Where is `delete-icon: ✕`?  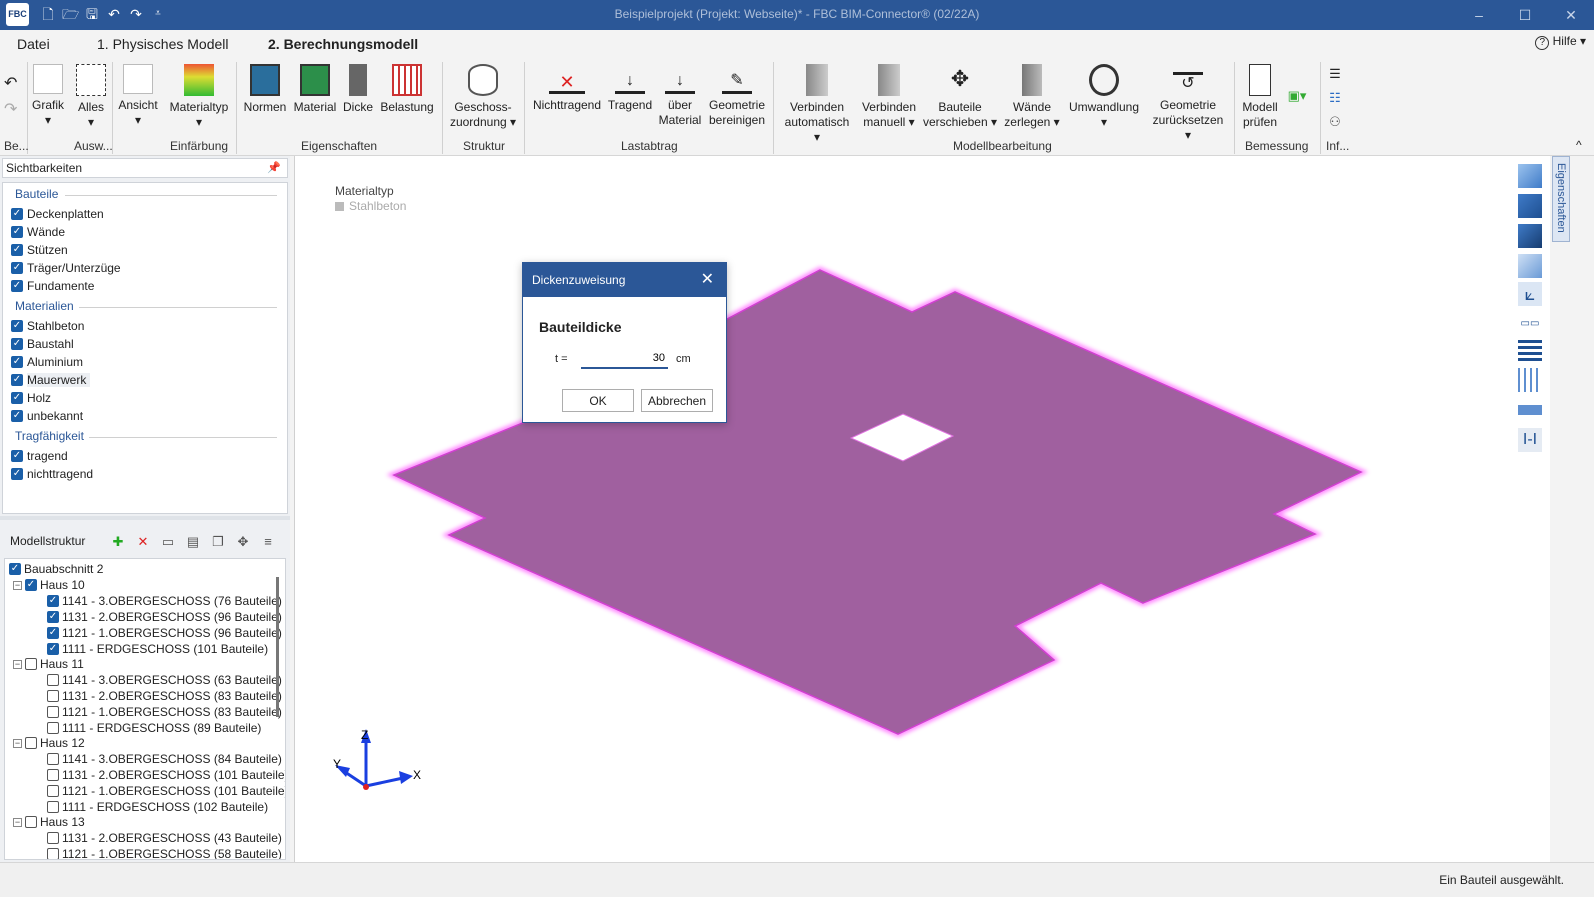 delete-icon: ✕ is located at coordinates (143, 542).